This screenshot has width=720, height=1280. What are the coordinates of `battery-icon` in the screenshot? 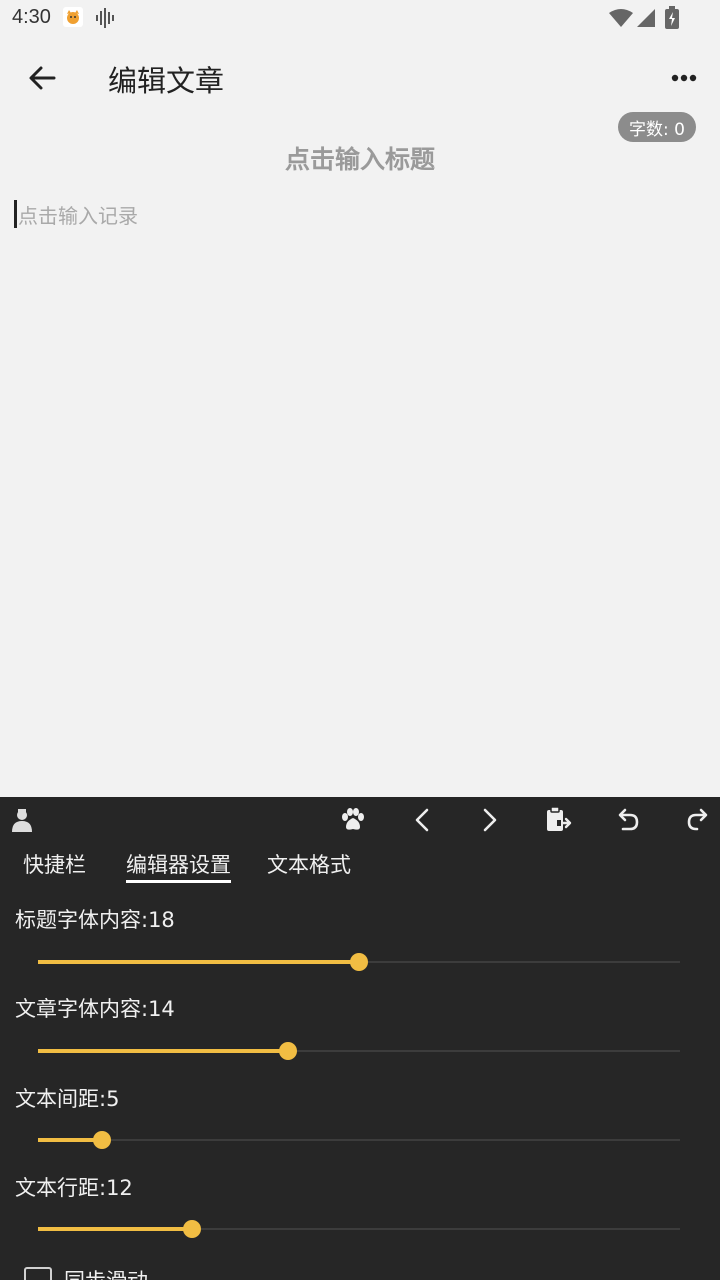 It's located at (672, 20).